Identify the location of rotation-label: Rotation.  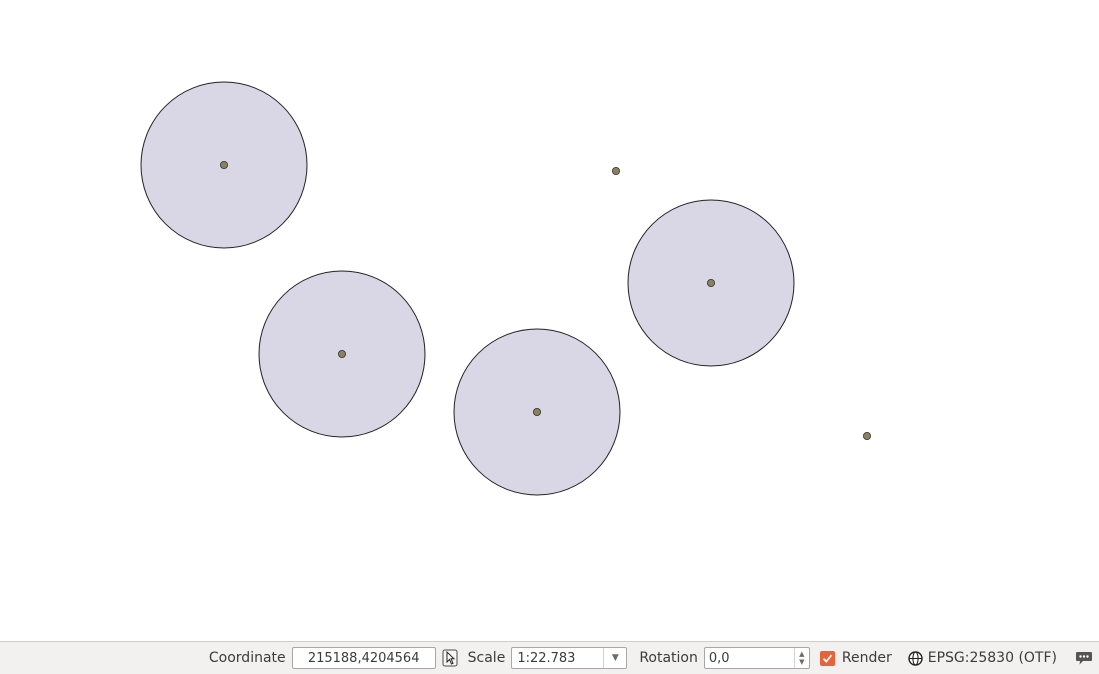
(668, 658).